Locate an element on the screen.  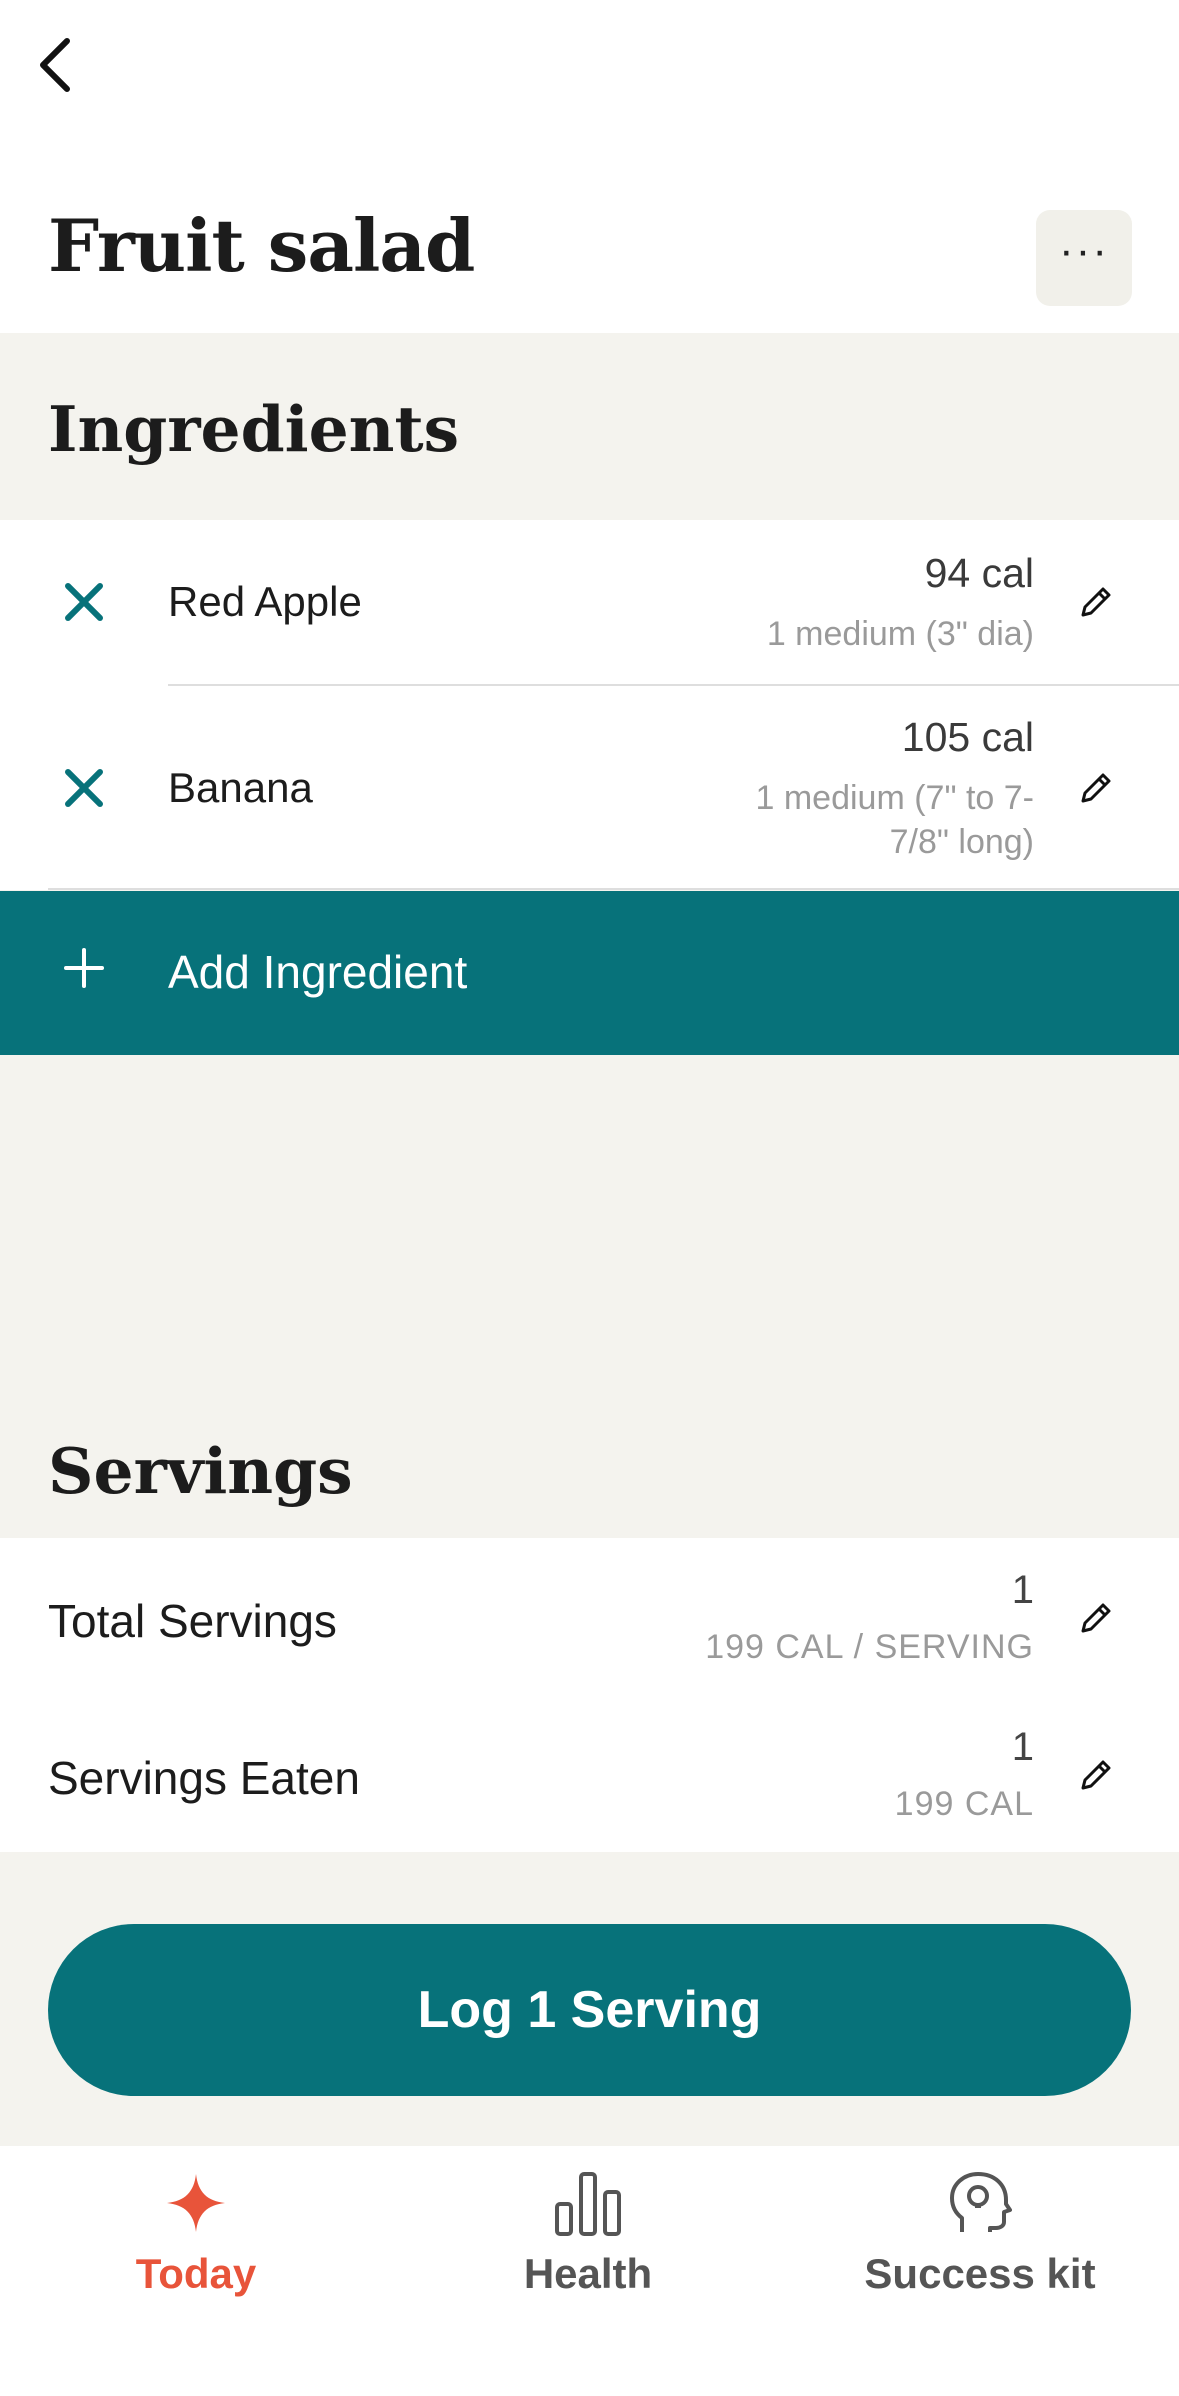
ingredients-heading: Ingredients is located at coordinates (254, 429).